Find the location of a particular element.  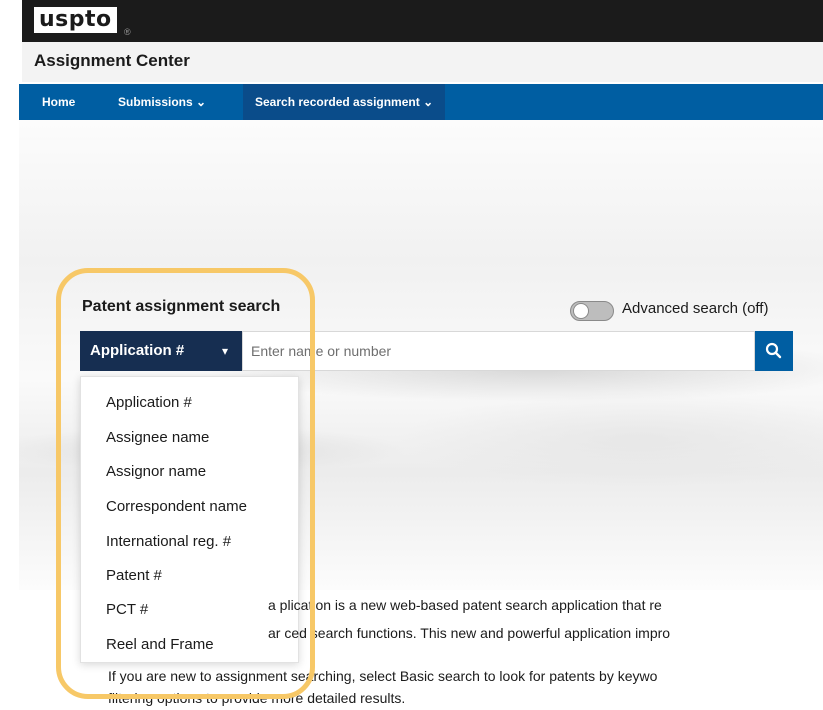

option-international-reg-number: International reg. # is located at coordinates (168, 541).